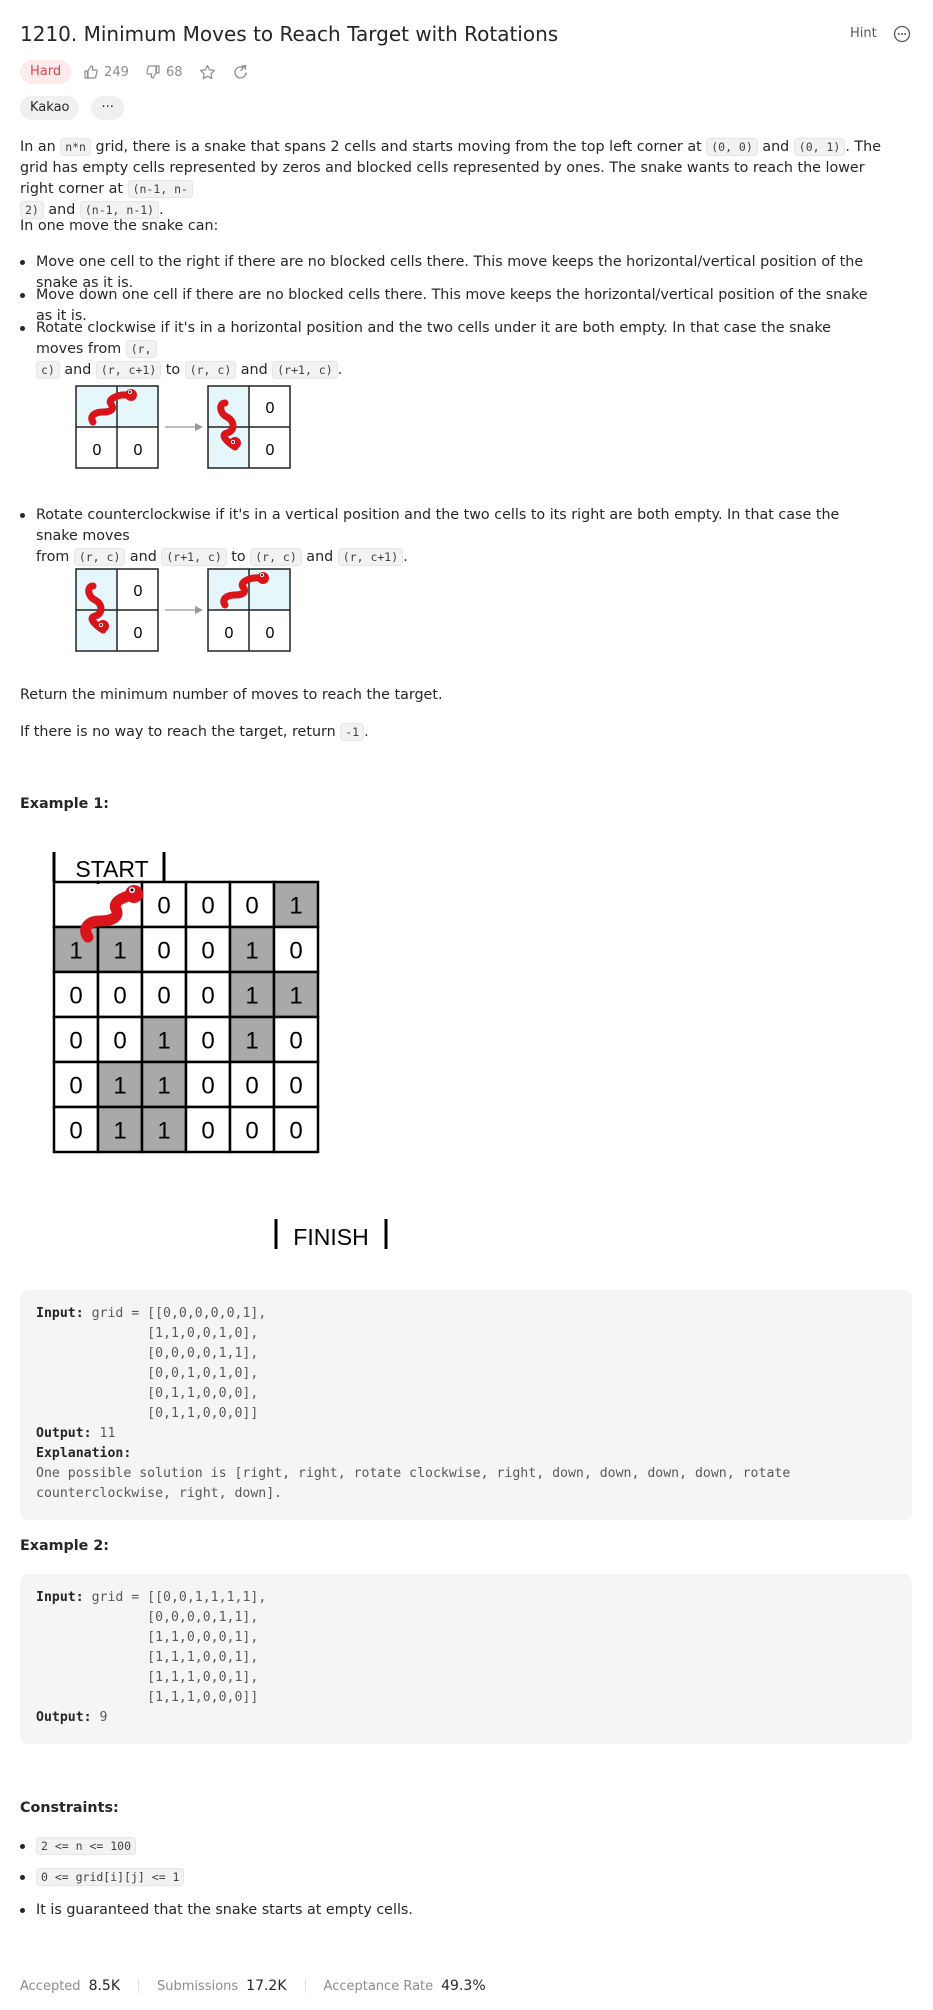 This screenshot has width=933, height=2010. Describe the element at coordinates (183, 427) in the screenshot. I see `clockwise-rotation-figure: 0 0 0 0` at that location.